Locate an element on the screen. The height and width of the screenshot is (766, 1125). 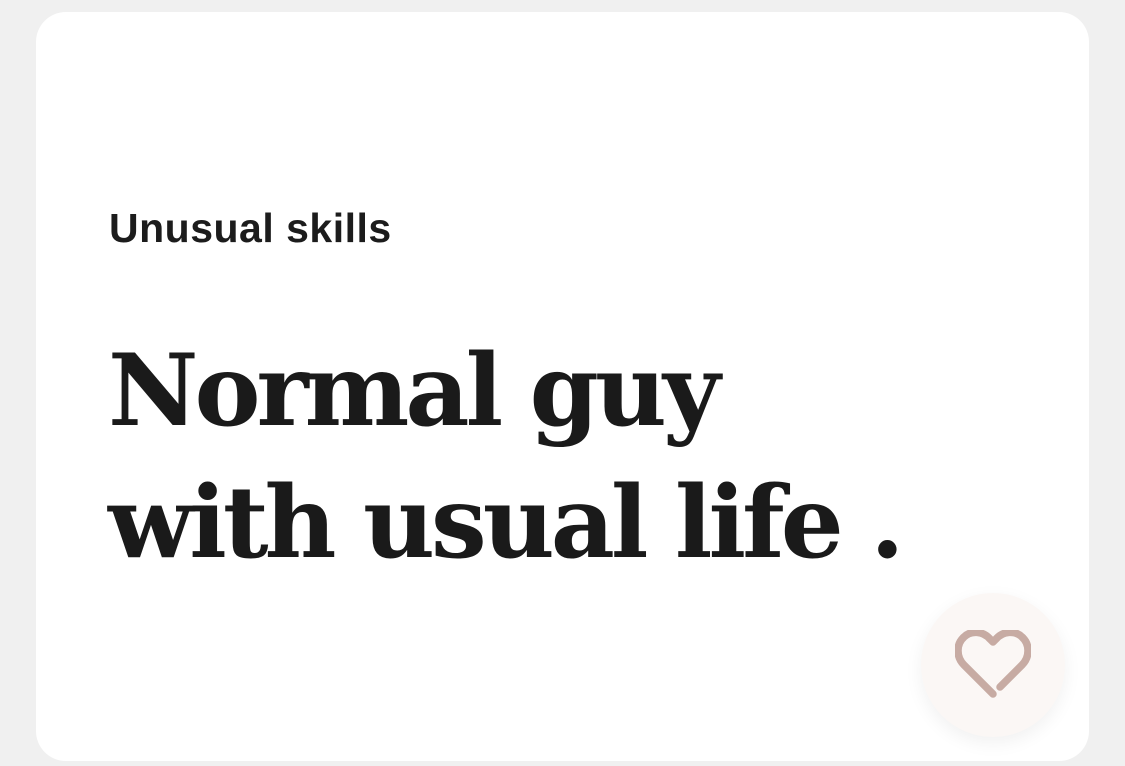
prompt-label: Unusual skills is located at coordinates (250, 228).